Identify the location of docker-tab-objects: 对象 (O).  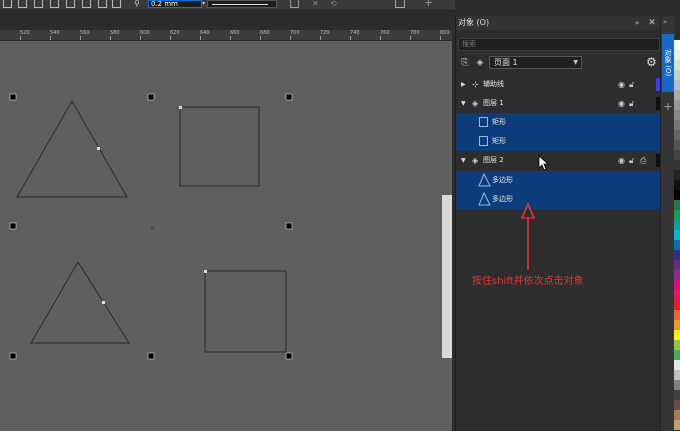
(668, 63).